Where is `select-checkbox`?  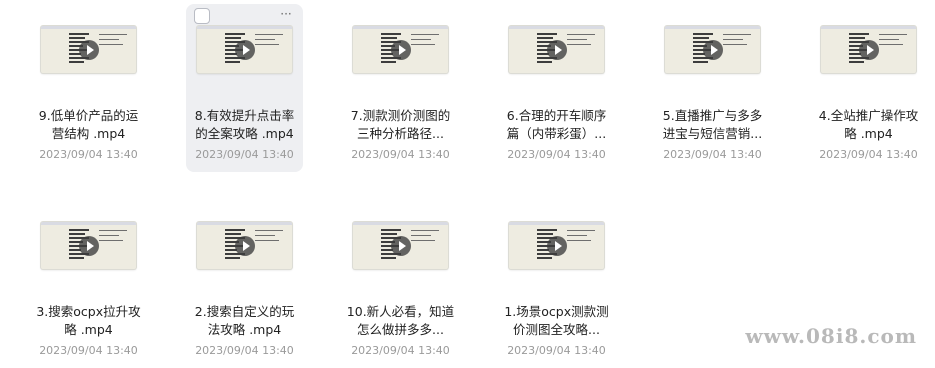
select-checkbox is located at coordinates (202, 16).